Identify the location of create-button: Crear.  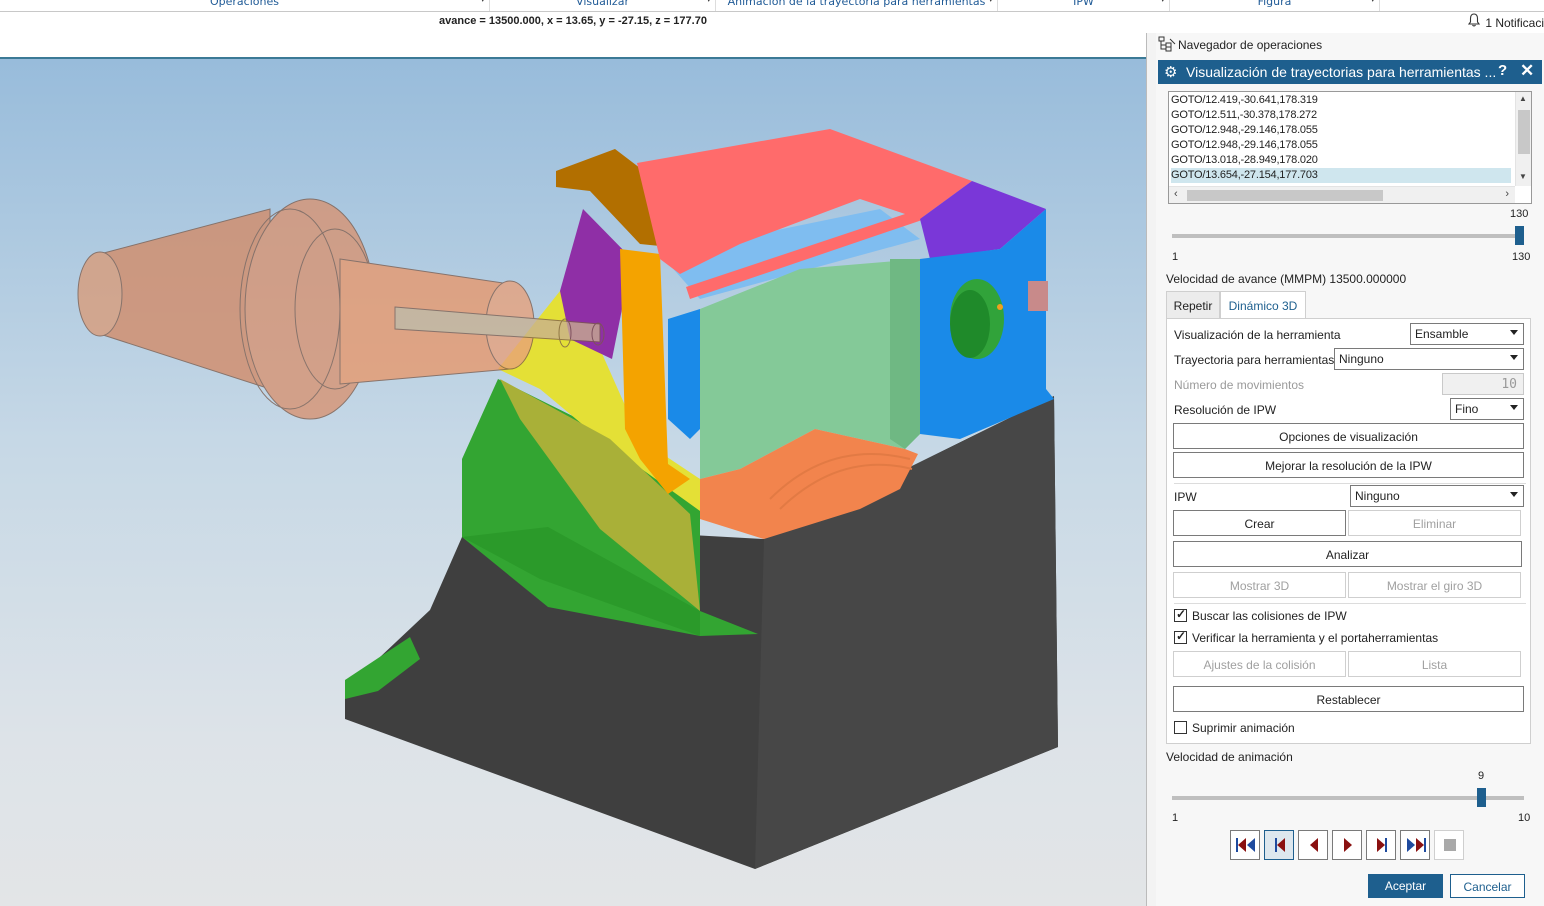
(1259, 523).